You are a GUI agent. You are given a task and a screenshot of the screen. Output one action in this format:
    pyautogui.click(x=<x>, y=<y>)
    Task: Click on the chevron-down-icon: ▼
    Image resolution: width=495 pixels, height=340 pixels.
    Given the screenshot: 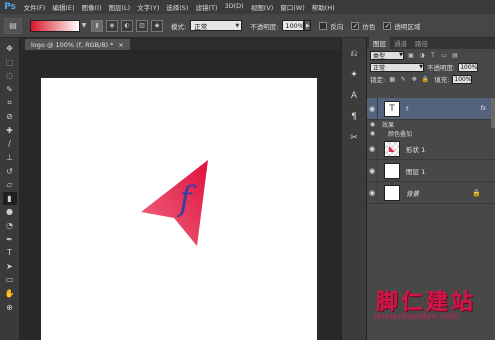 What is the action you would take?
    pyautogui.click(x=84, y=26)
    